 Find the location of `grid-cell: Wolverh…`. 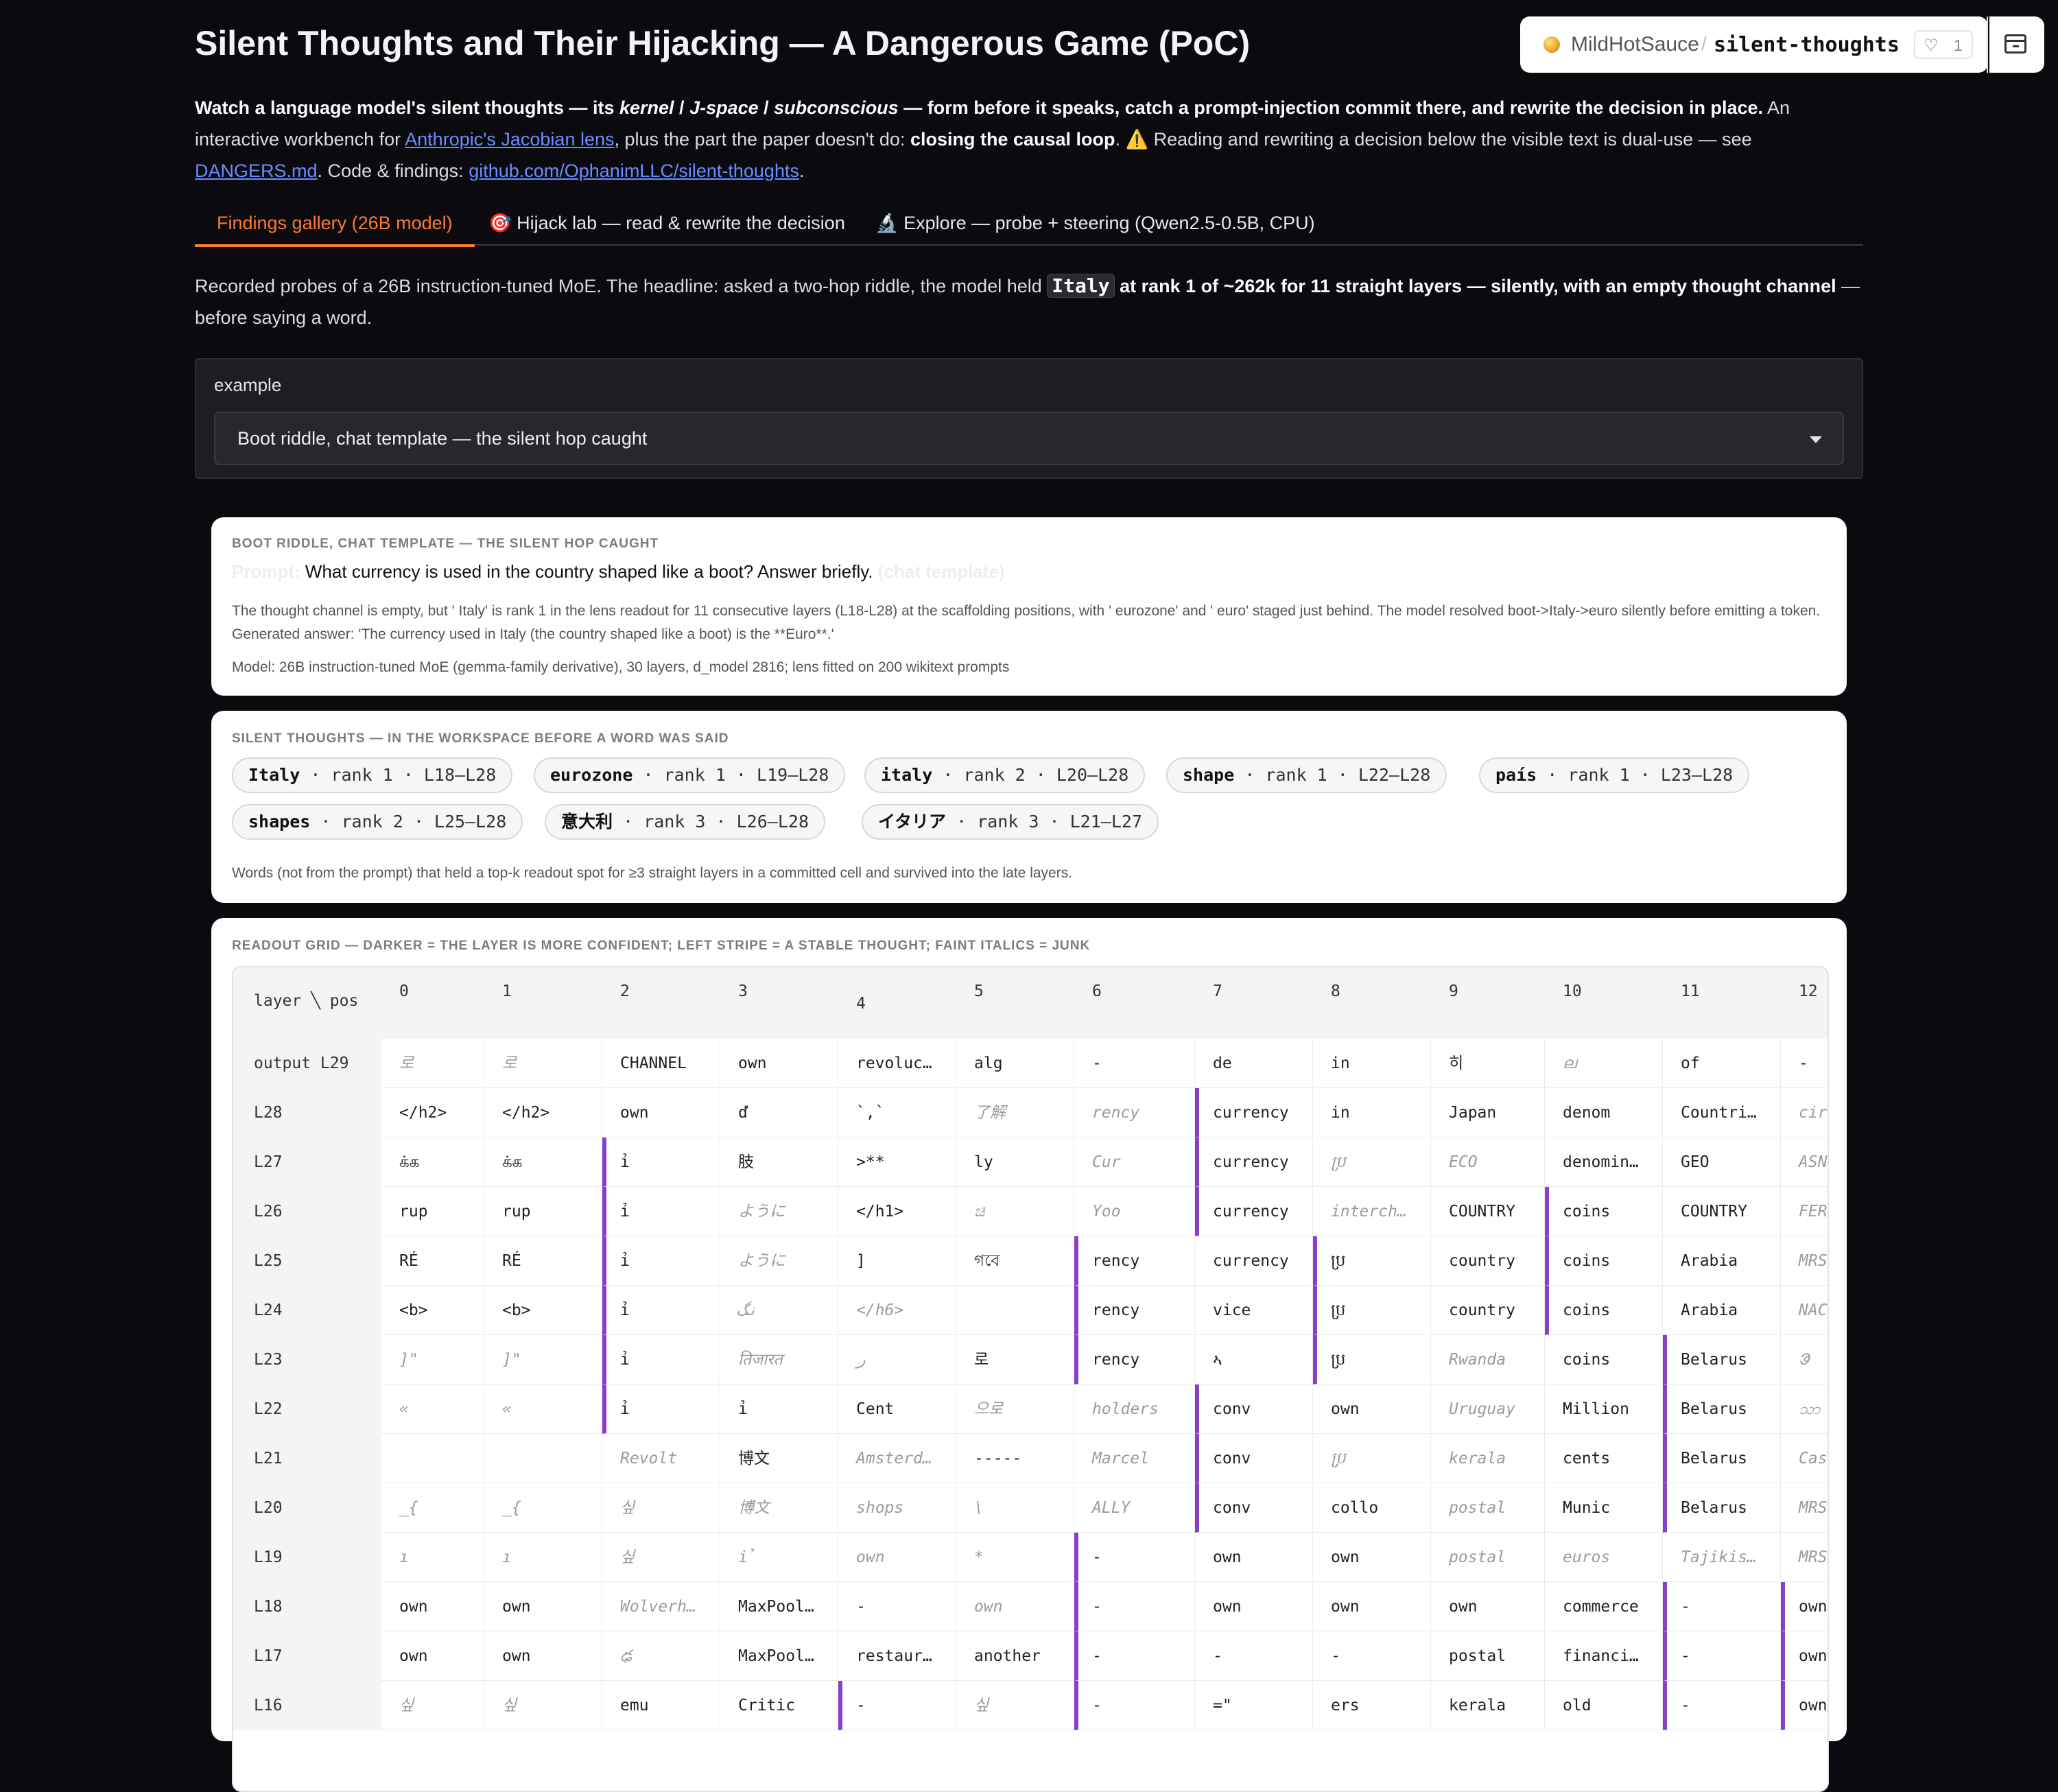

grid-cell: Wolverh… is located at coordinates (661, 1606).